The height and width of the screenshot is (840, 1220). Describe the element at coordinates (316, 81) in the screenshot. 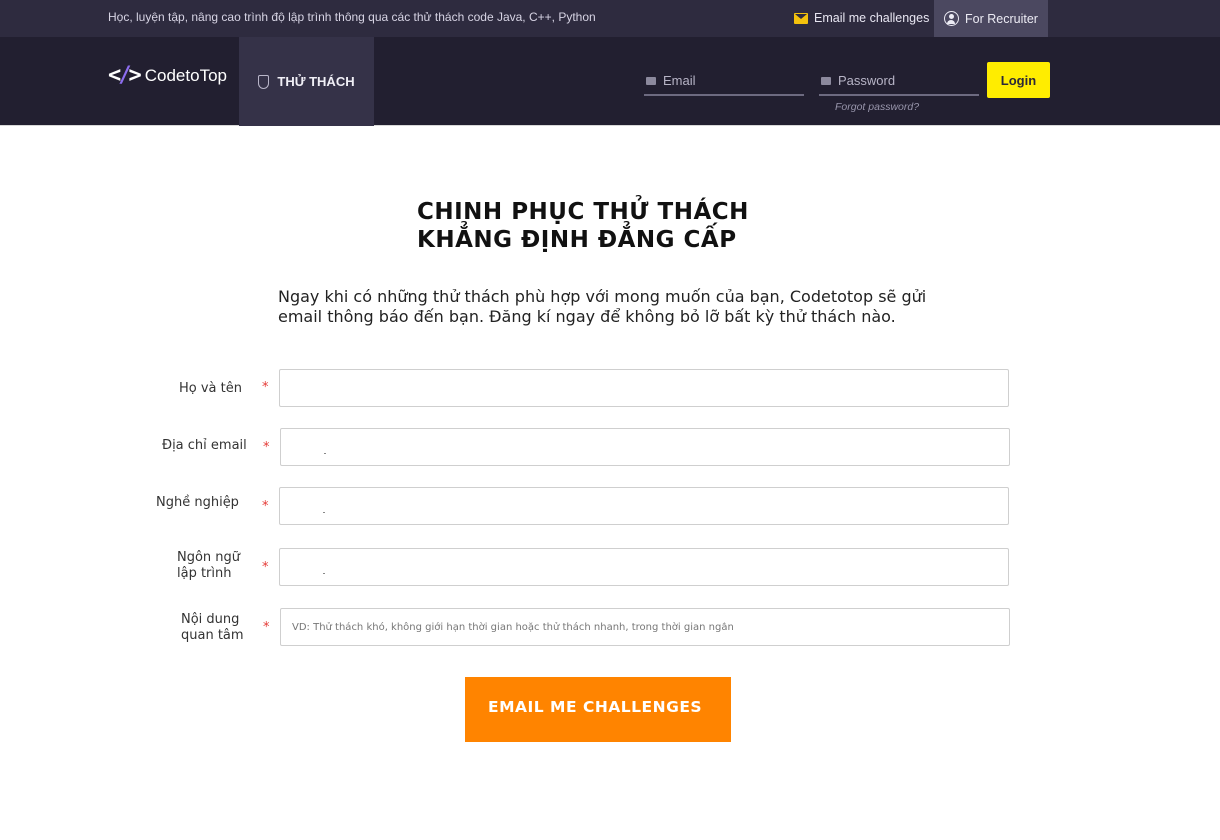

I see `tab-challenges-label: THỬ THÁCH` at that location.